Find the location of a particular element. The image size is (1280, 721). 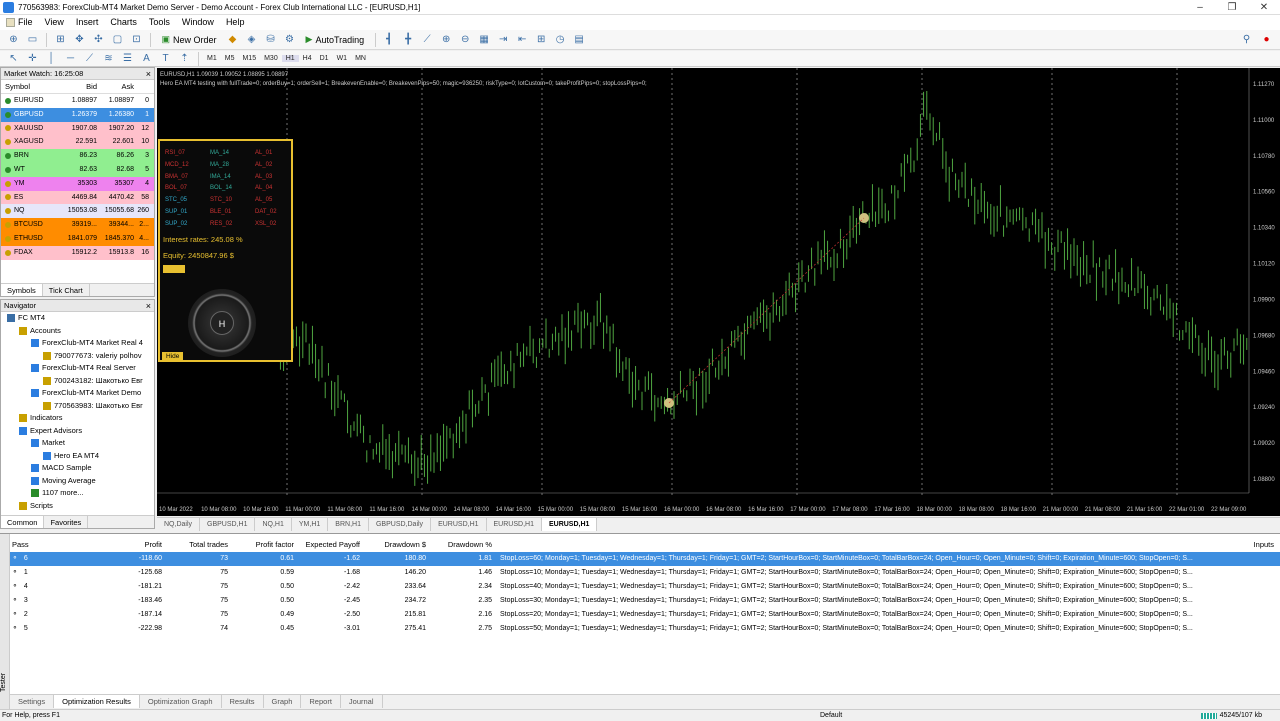

market-watch-row: FDAX 15912.2 15913.8 16 is located at coordinates (77, 252).